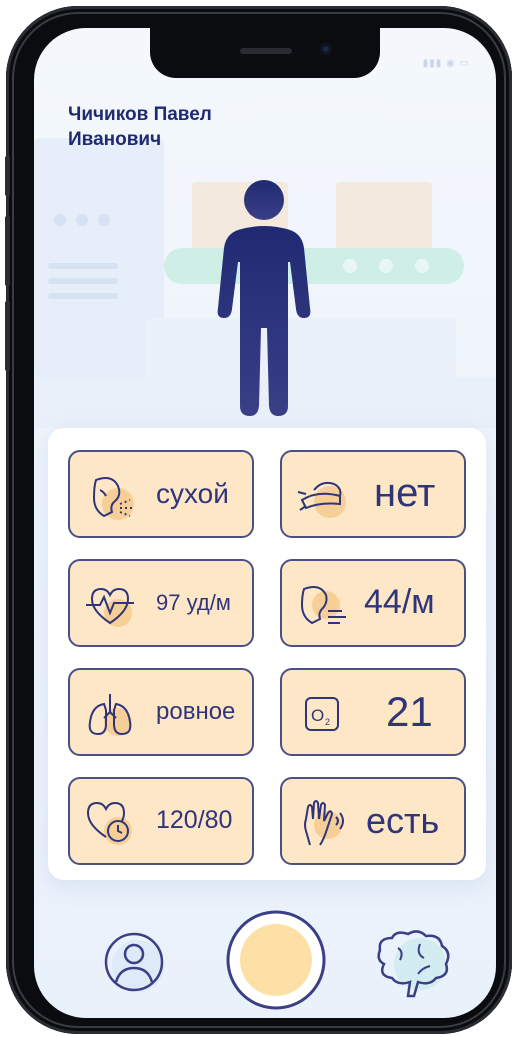  I want to click on vital-oxygen-value: 21, so click(409, 711).